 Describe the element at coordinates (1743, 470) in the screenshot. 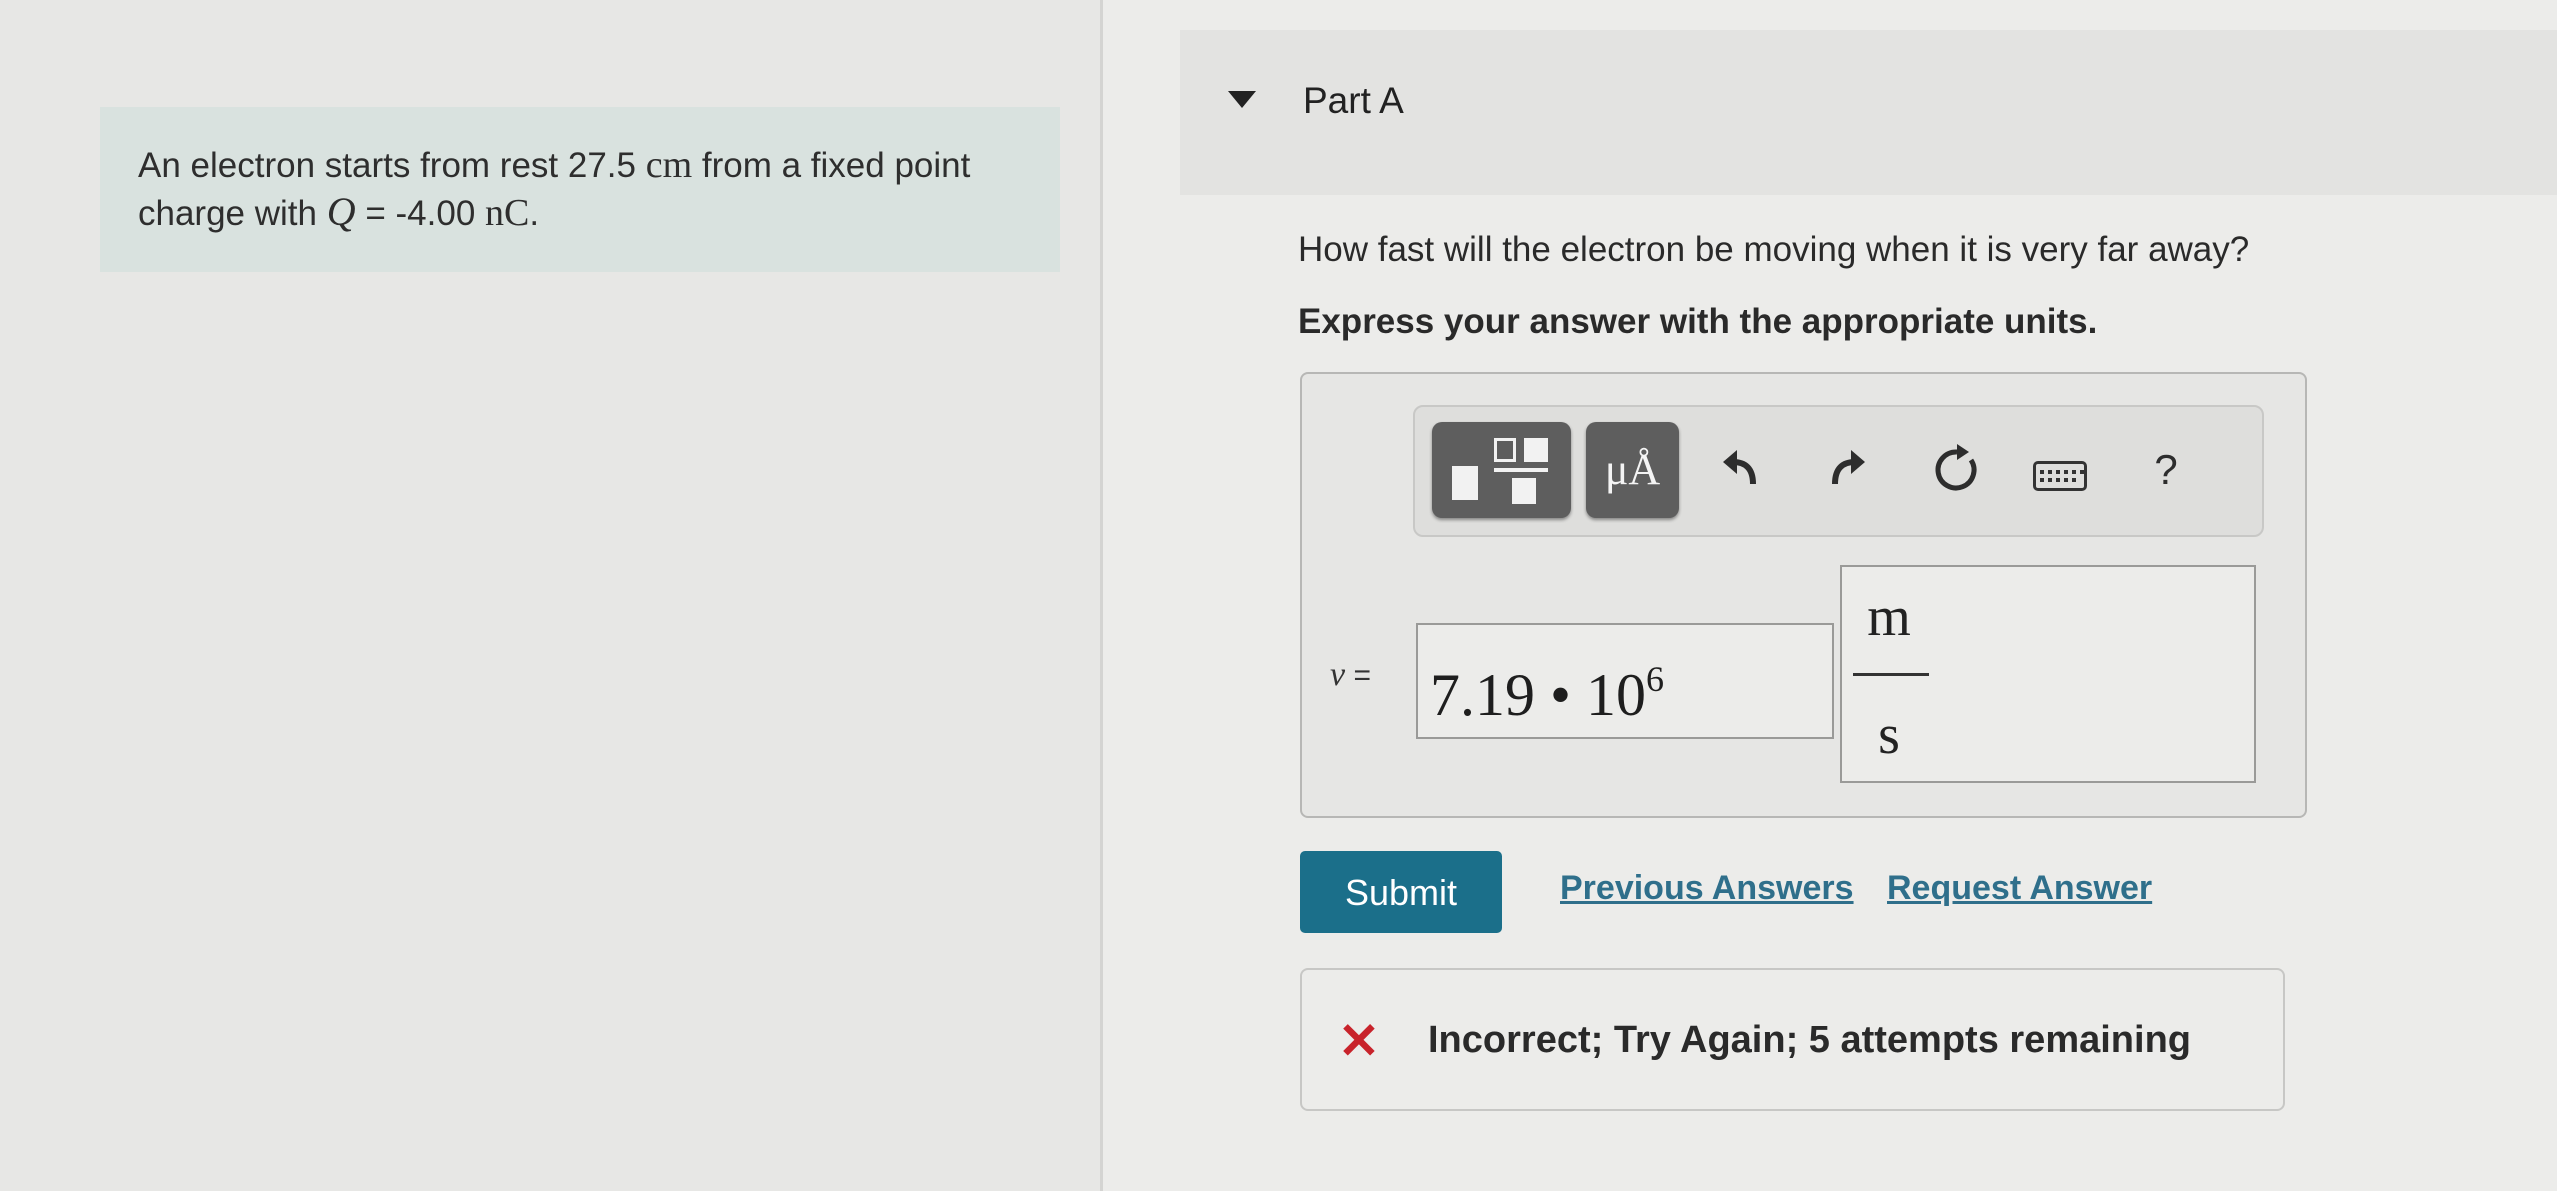

I see `undo-icon` at that location.